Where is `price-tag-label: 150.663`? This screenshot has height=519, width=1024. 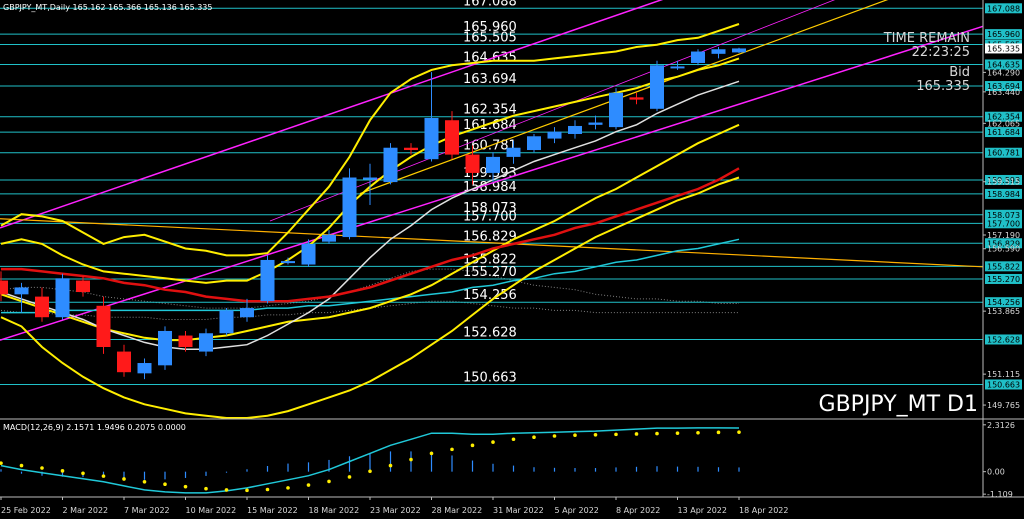
price-tag-label: 150.663 is located at coordinates (1003, 384).